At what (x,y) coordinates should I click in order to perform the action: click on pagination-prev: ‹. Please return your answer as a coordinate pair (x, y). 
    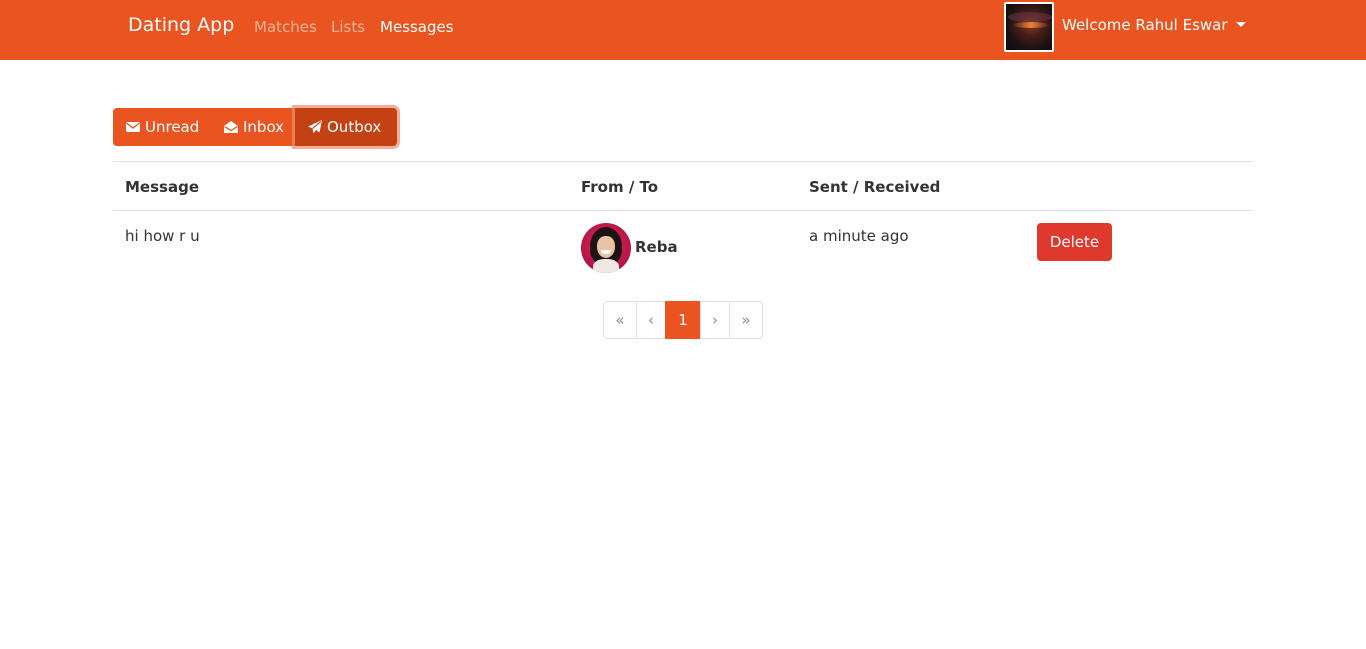
    Looking at the image, I should click on (651, 320).